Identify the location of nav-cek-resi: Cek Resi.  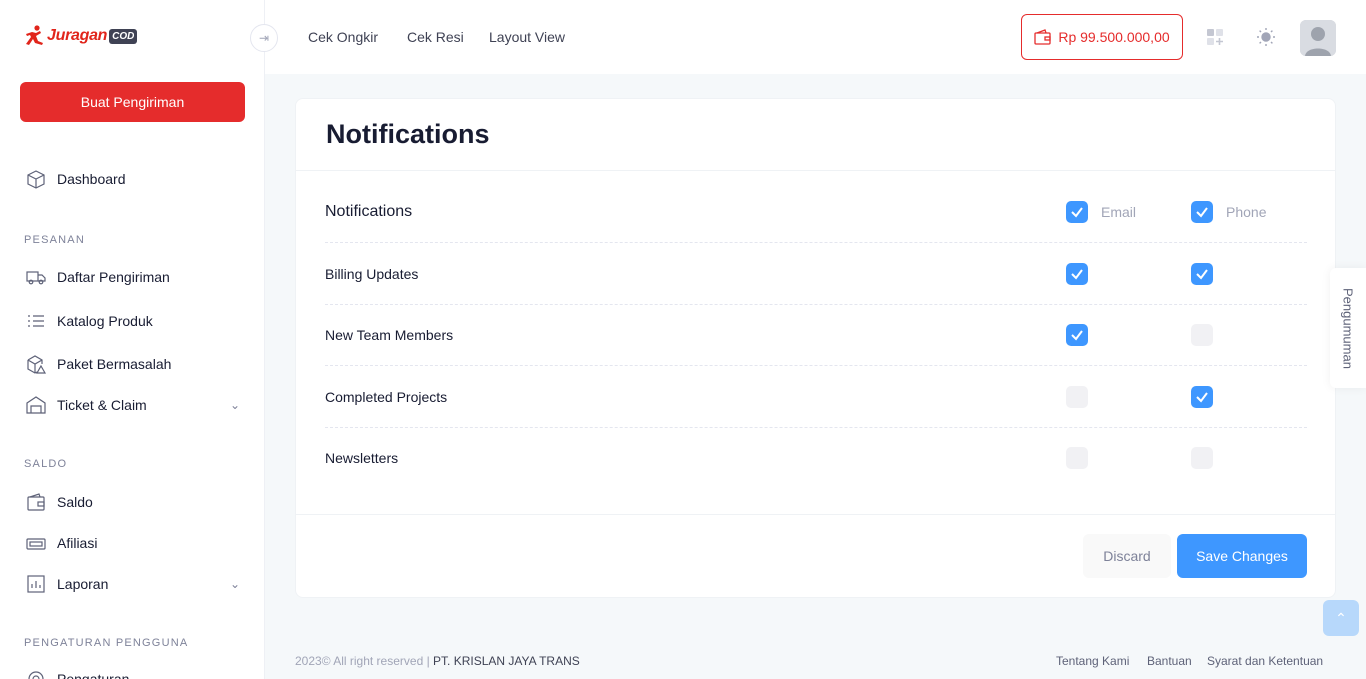
(435, 37).